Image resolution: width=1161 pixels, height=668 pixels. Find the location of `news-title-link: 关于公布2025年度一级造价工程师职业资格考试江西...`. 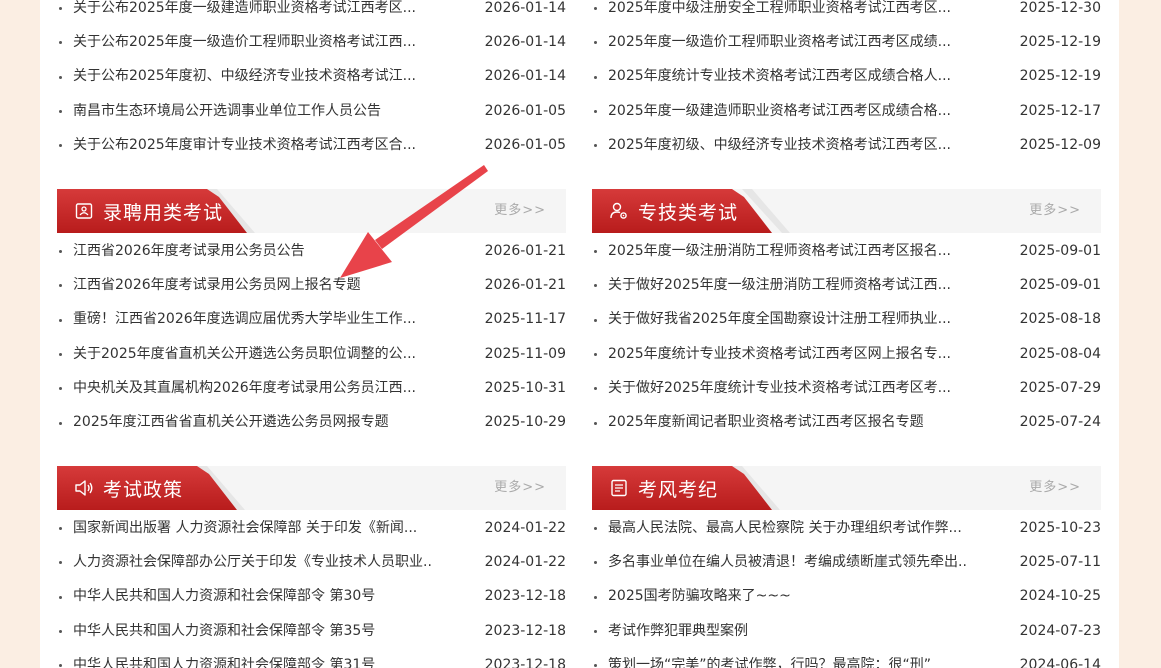

news-title-link: 关于公布2025年度一级造价工程师职业资格考试江西... is located at coordinates (253, 42).